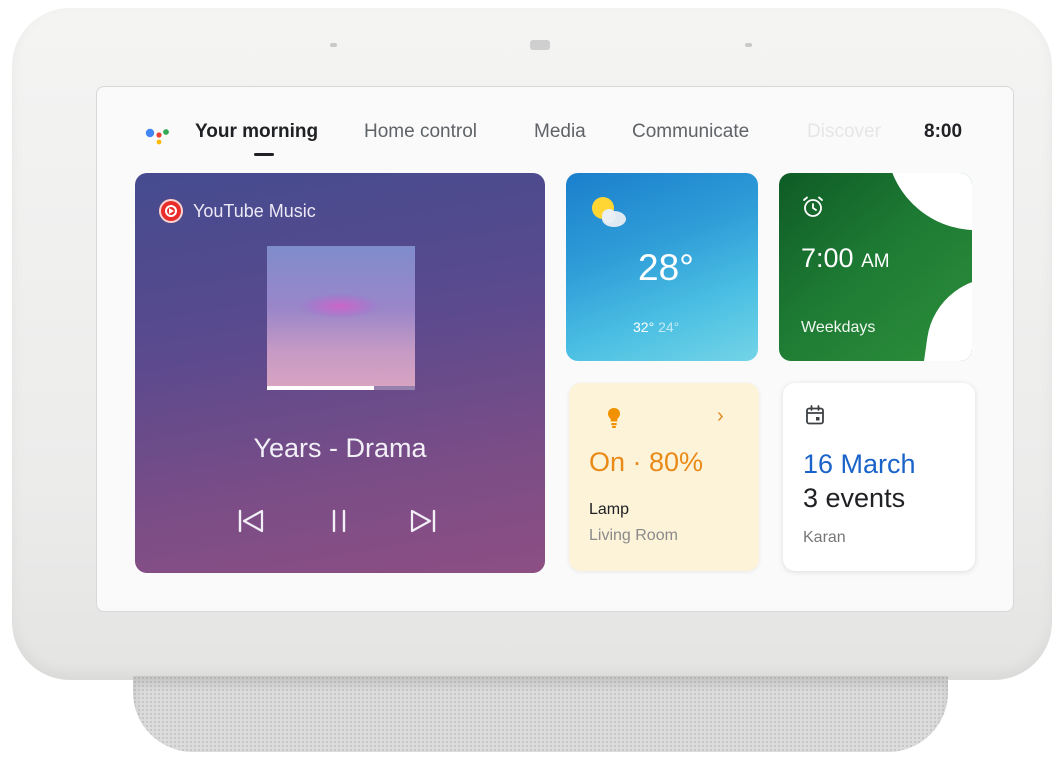  I want to click on music-service-name: YouTube Music, so click(254, 211).